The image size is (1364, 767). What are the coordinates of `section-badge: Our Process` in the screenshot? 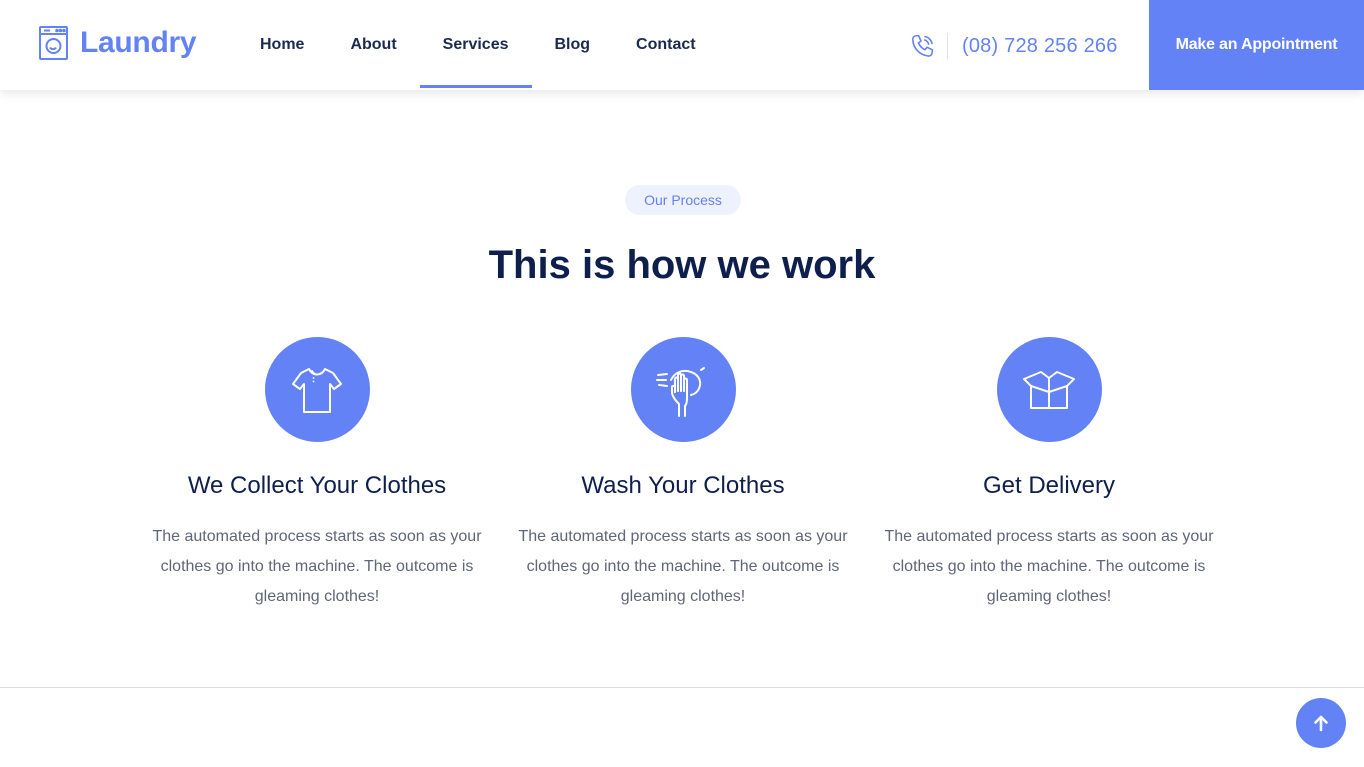 It's located at (683, 200).